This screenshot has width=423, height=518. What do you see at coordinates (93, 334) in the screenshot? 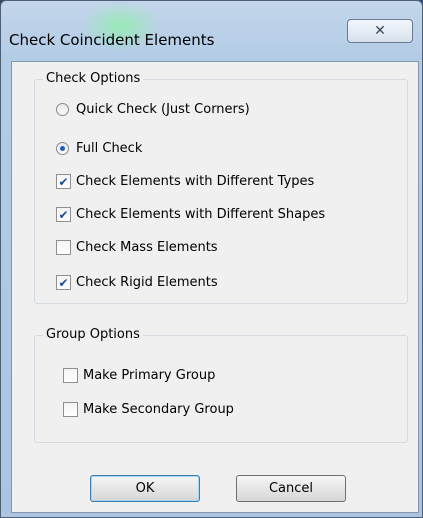
I see `group-options-label: Group Options` at bounding box center [93, 334].